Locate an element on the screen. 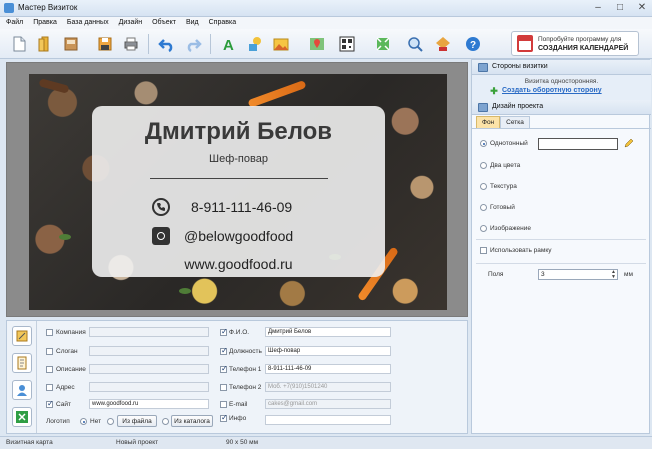  description-input is located at coordinates (149, 369).